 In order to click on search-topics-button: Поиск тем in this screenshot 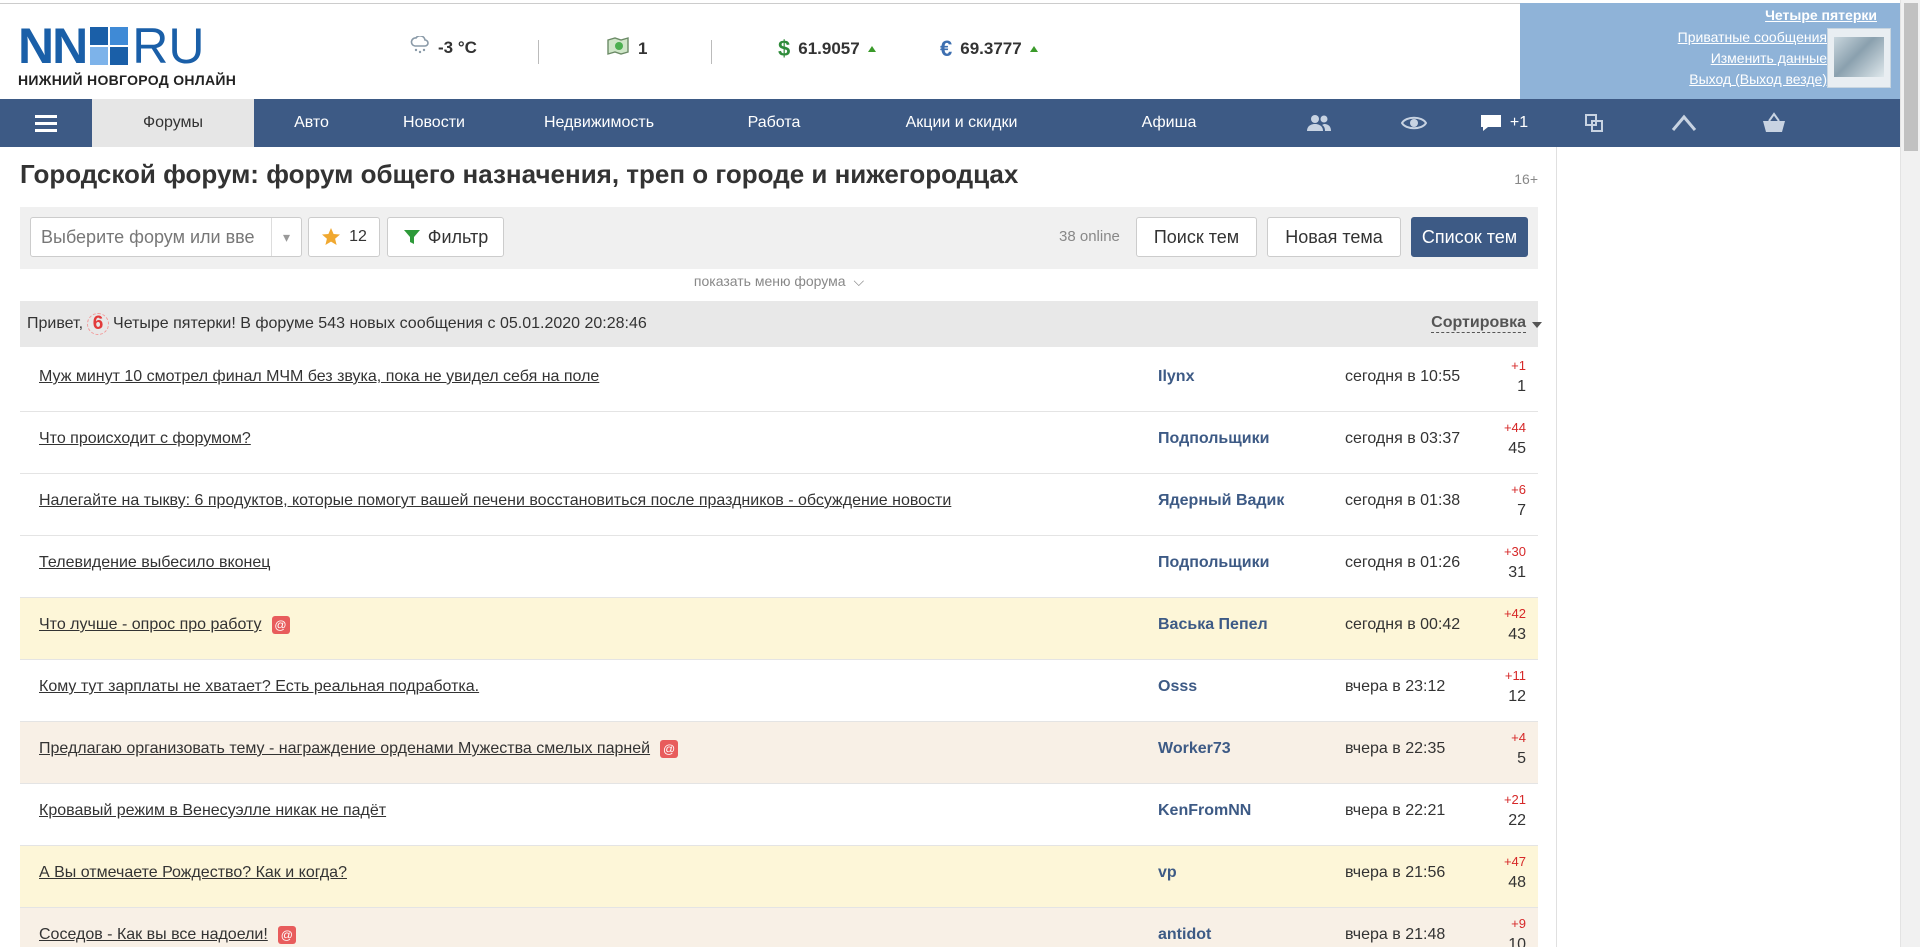, I will do `click(1196, 237)`.